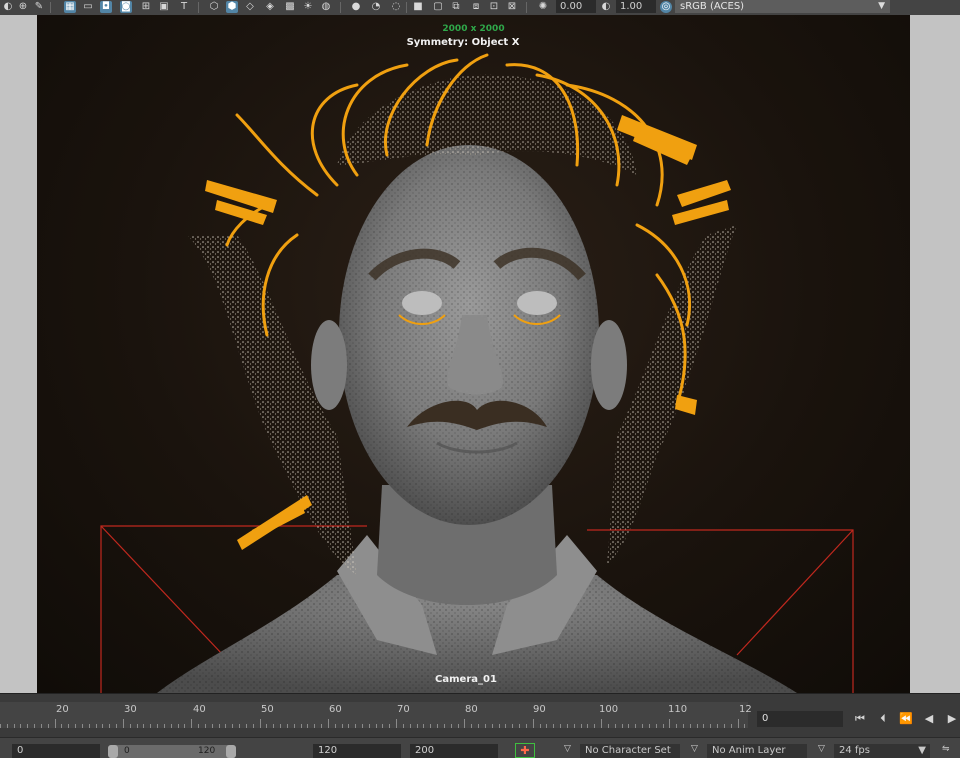 The image size is (960, 758). Describe the element at coordinates (666, 7) in the screenshot. I see `color-management-icon: ◎` at that location.